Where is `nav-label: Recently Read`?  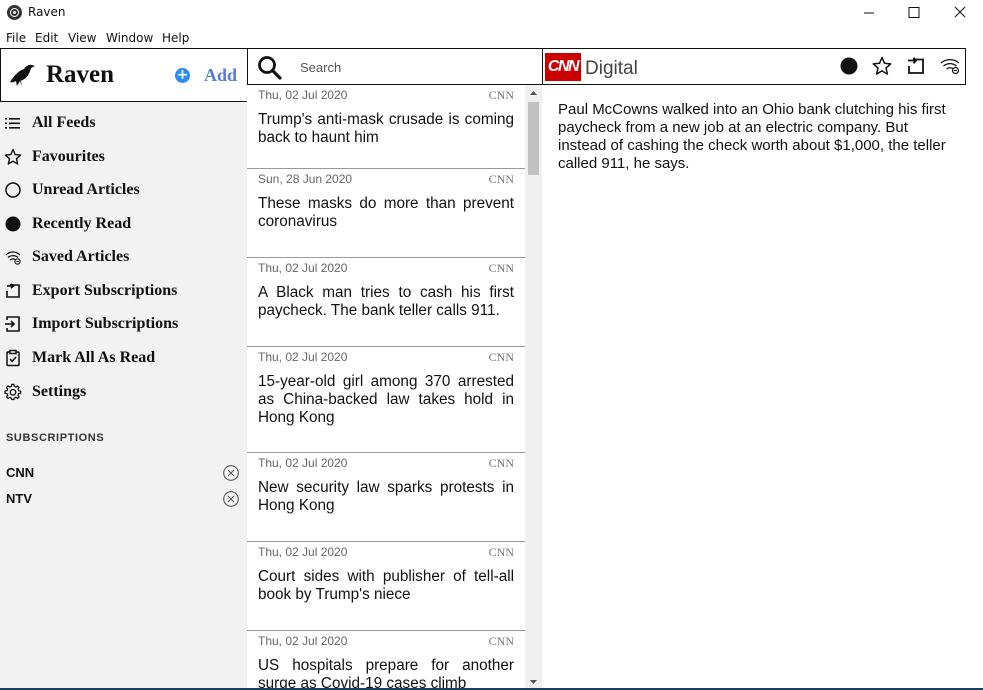 nav-label: Recently Read is located at coordinates (82, 223).